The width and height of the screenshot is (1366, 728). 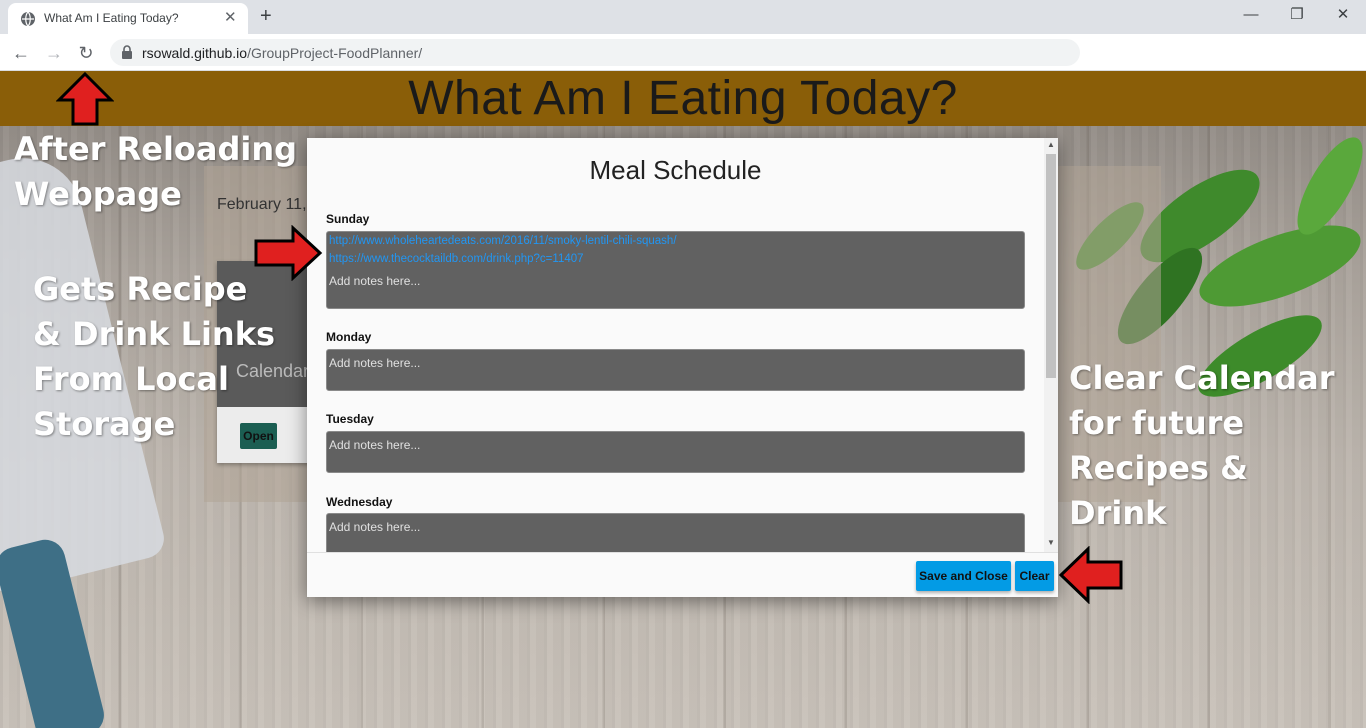 I want to click on annotation-reload-line1: After Reloading, so click(x=156, y=149).